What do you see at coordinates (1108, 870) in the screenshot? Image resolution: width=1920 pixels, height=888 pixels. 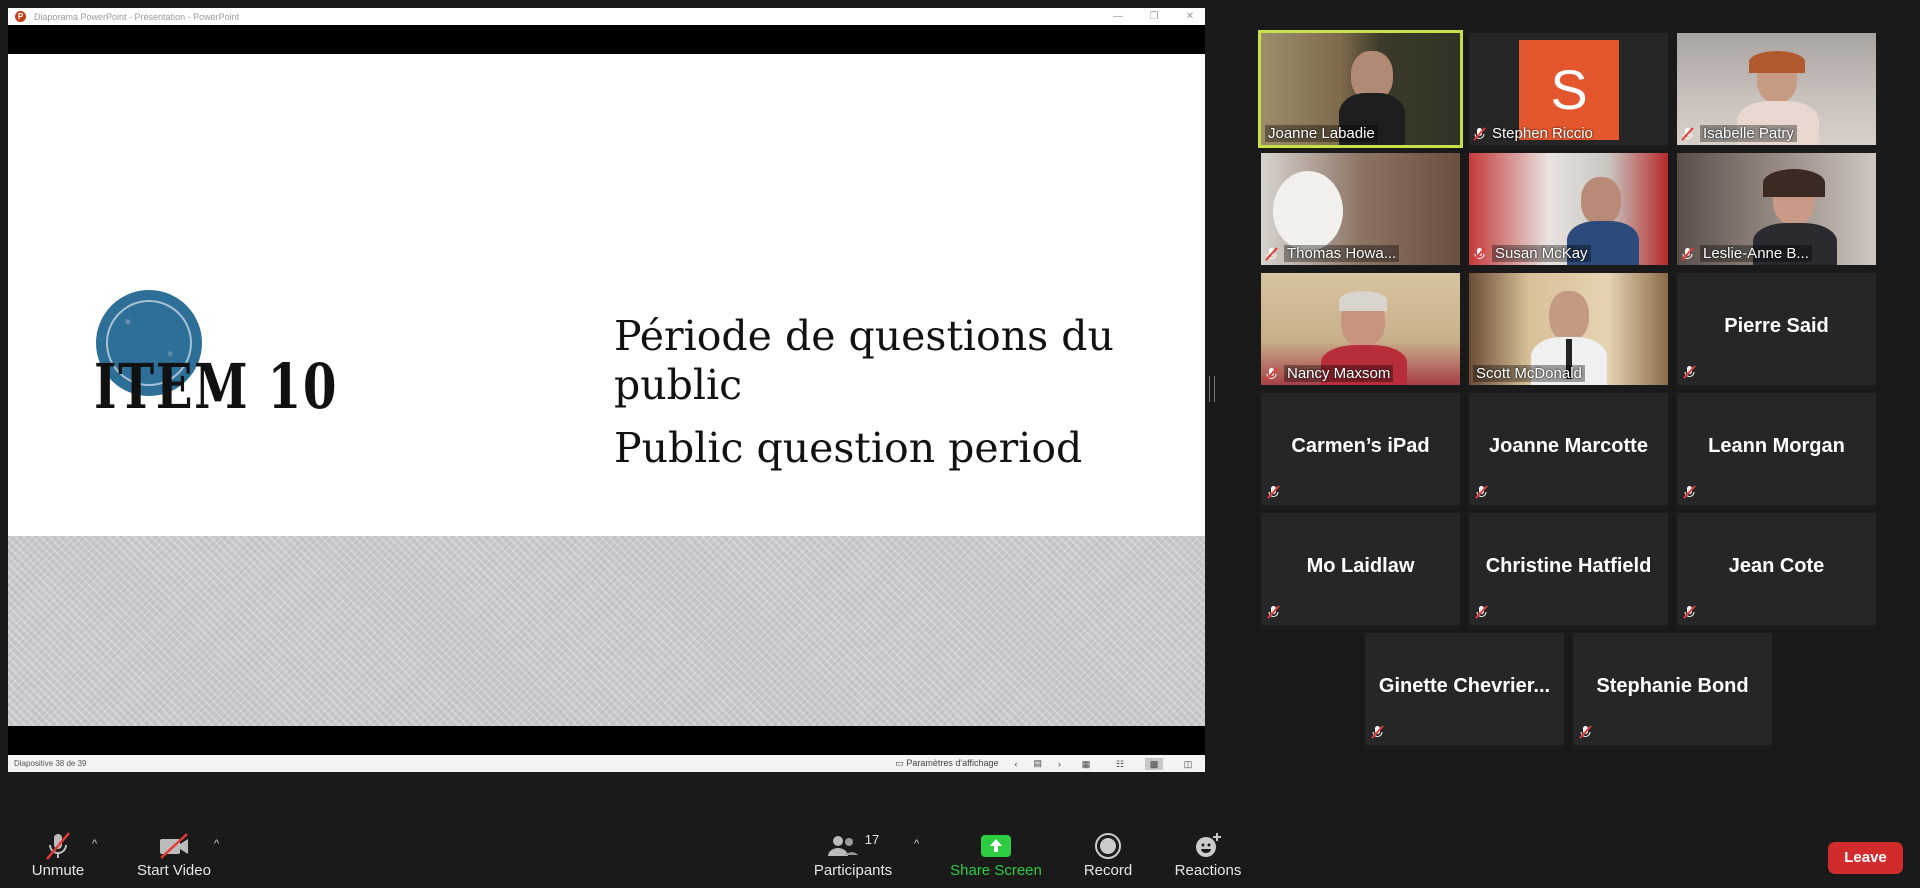 I see `record-label: Record` at bounding box center [1108, 870].